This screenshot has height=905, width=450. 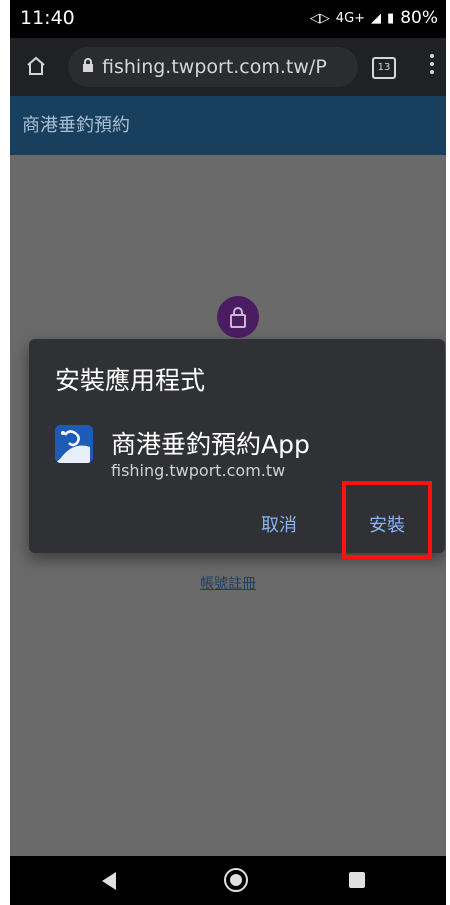 I want to click on login-lock-icon, so click(x=238, y=317).